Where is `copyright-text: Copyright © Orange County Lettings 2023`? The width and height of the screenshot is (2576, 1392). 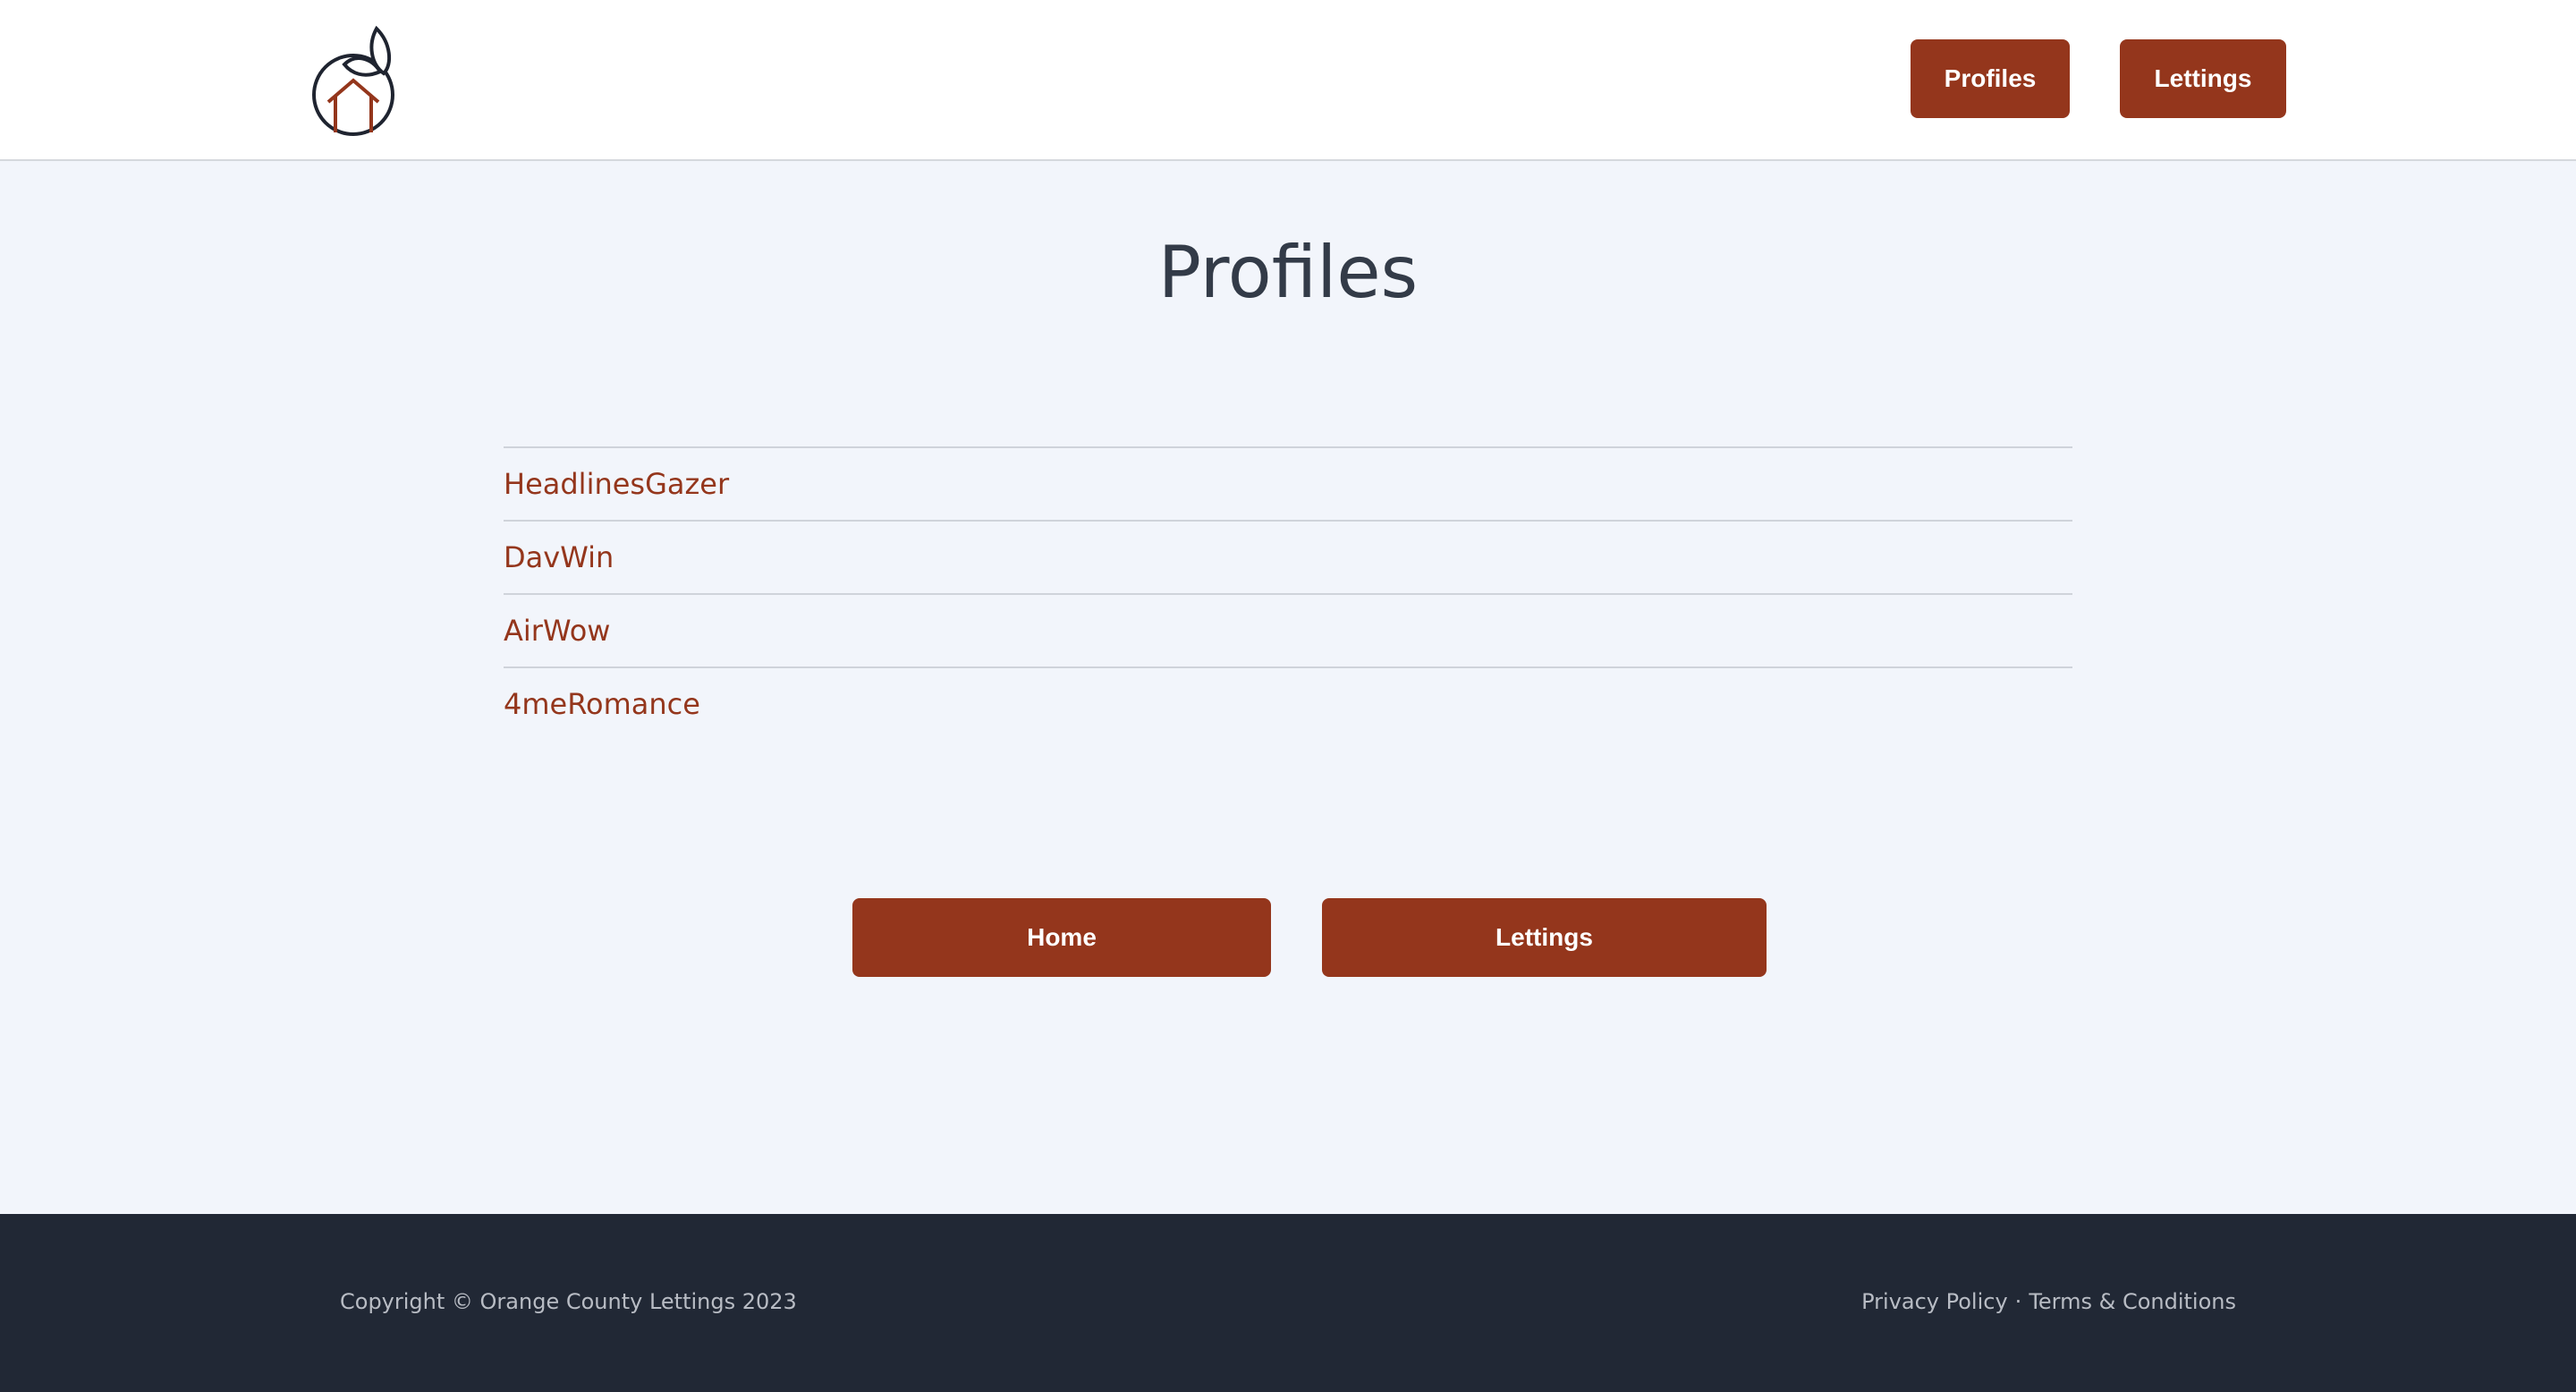
copyright-text: Copyright © Orange County Lettings 2023 is located at coordinates (568, 1301).